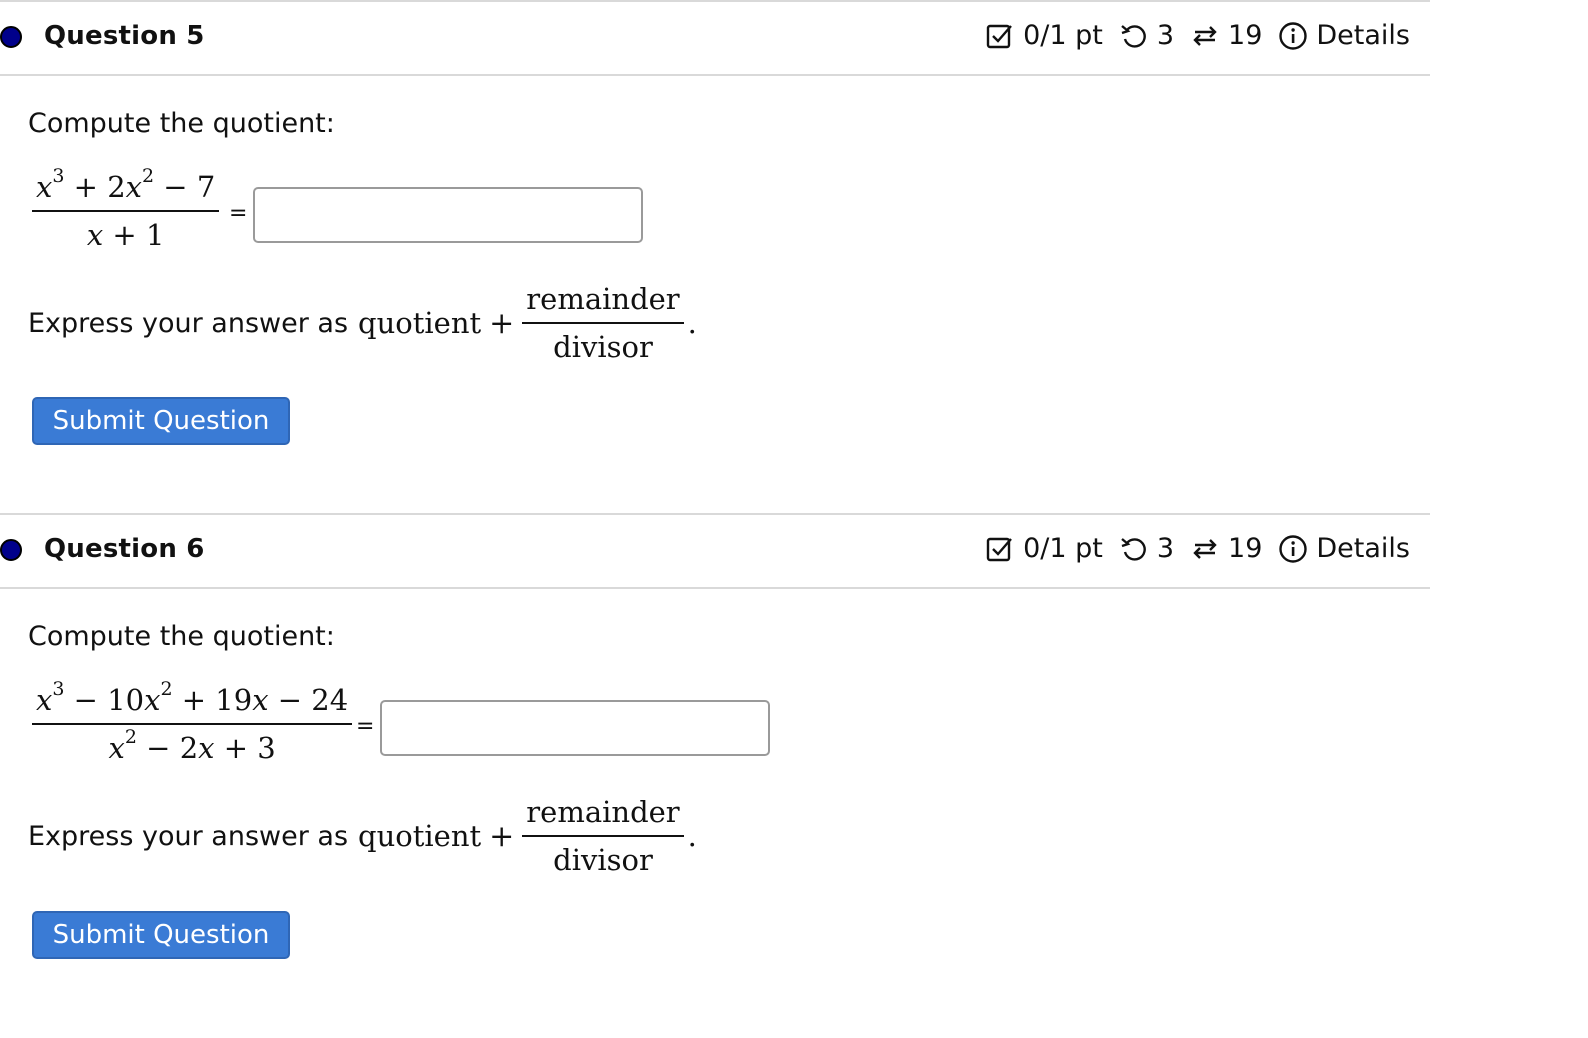 This screenshot has height=1038, width=1588. What do you see at coordinates (124, 549) in the screenshot?
I see `question-title: Question 6` at bounding box center [124, 549].